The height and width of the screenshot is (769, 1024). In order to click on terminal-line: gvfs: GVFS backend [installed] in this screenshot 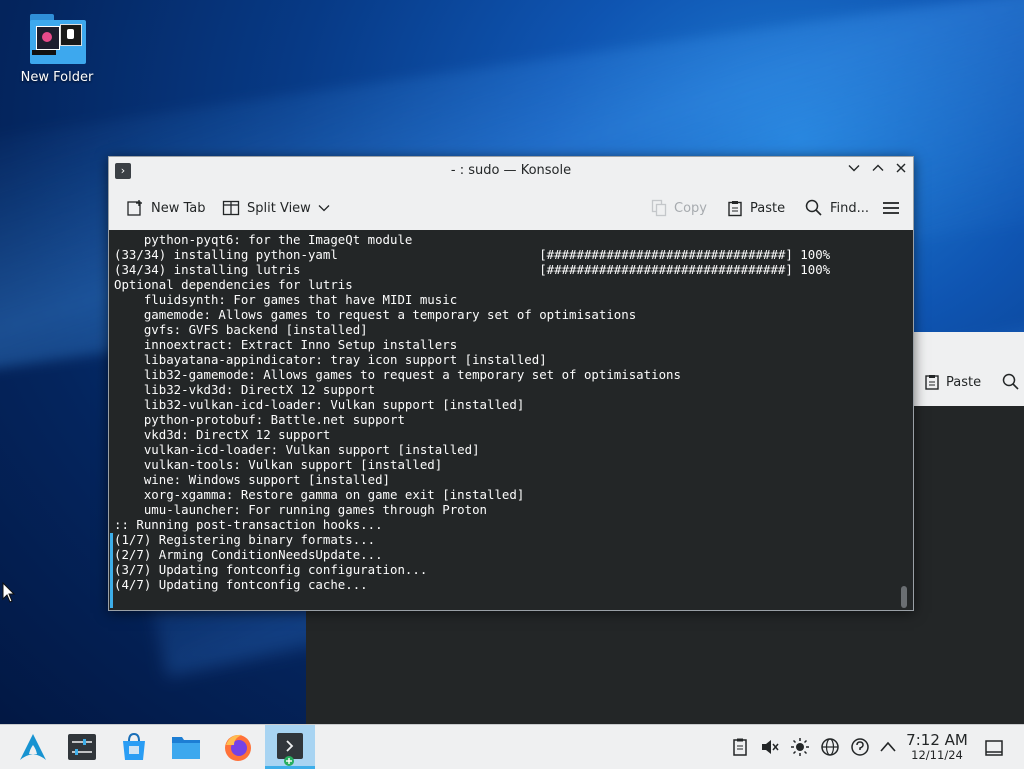, I will do `click(241, 329)`.